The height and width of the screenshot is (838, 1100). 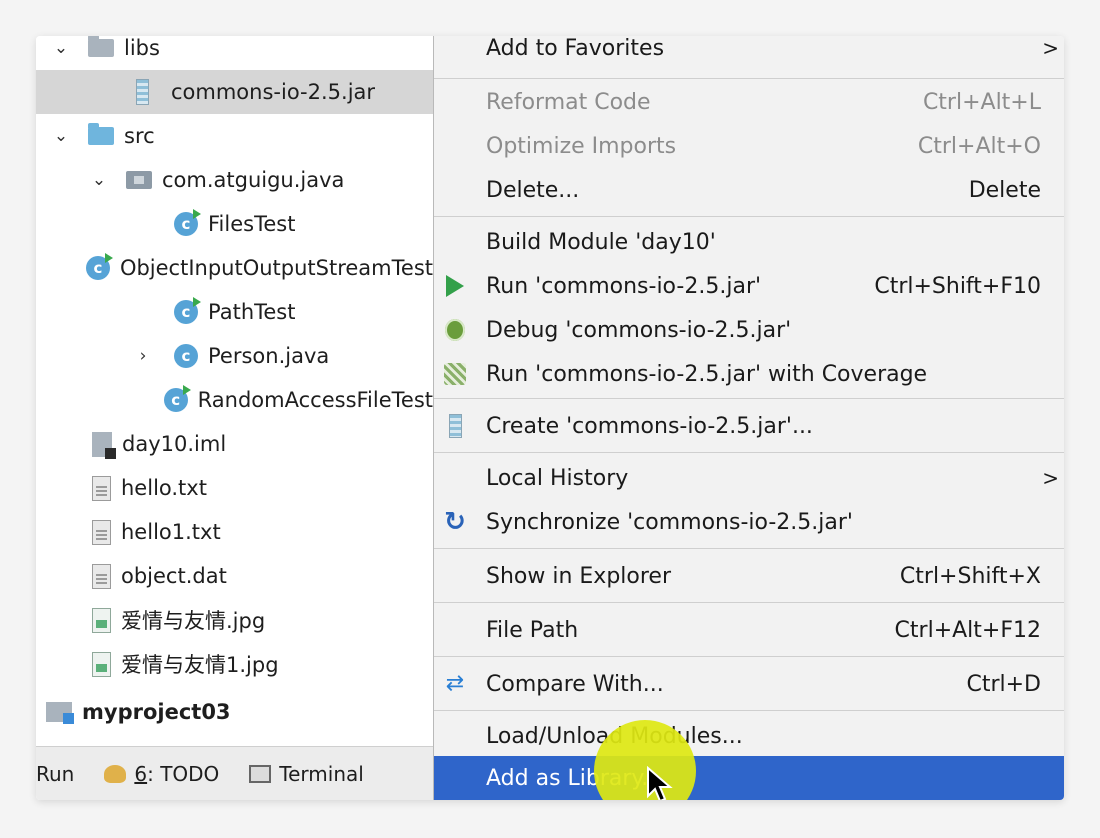 I want to click on iml-file-icon, so click(x=104, y=445).